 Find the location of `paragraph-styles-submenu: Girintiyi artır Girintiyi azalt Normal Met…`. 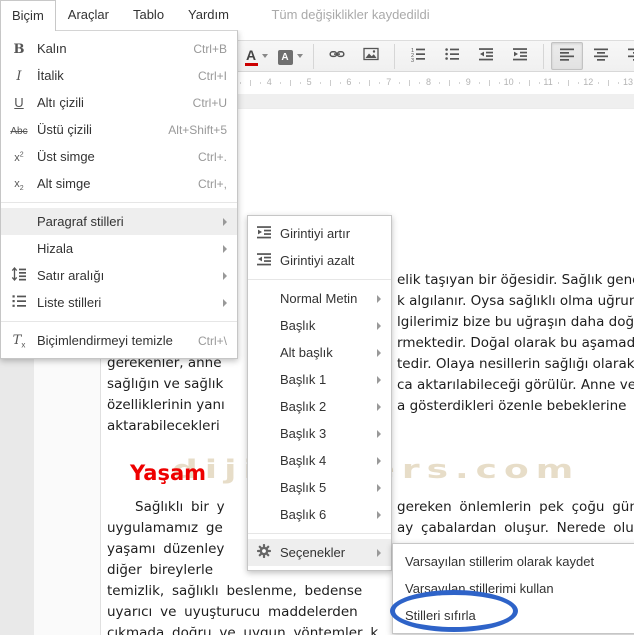

paragraph-styles-submenu: Girintiyi artır Girintiyi azalt Normal Met… is located at coordinates (319, 393).